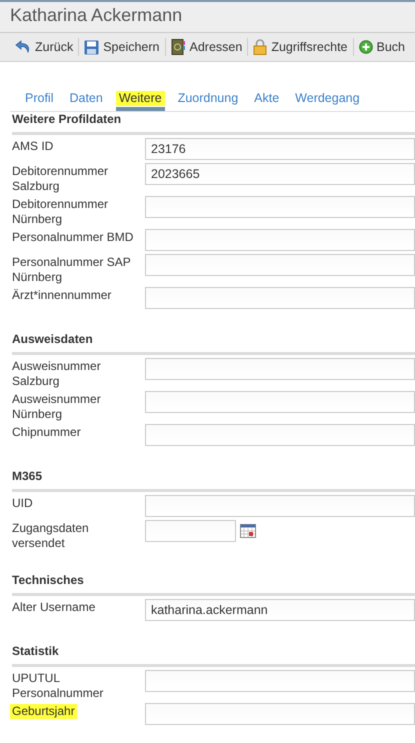 The width and height of the screenshot is (415, 743). What do you see at coordinates (280, 174) in the screenshot?
I see `input-field: 2023665` at bounding box center [280, 174].